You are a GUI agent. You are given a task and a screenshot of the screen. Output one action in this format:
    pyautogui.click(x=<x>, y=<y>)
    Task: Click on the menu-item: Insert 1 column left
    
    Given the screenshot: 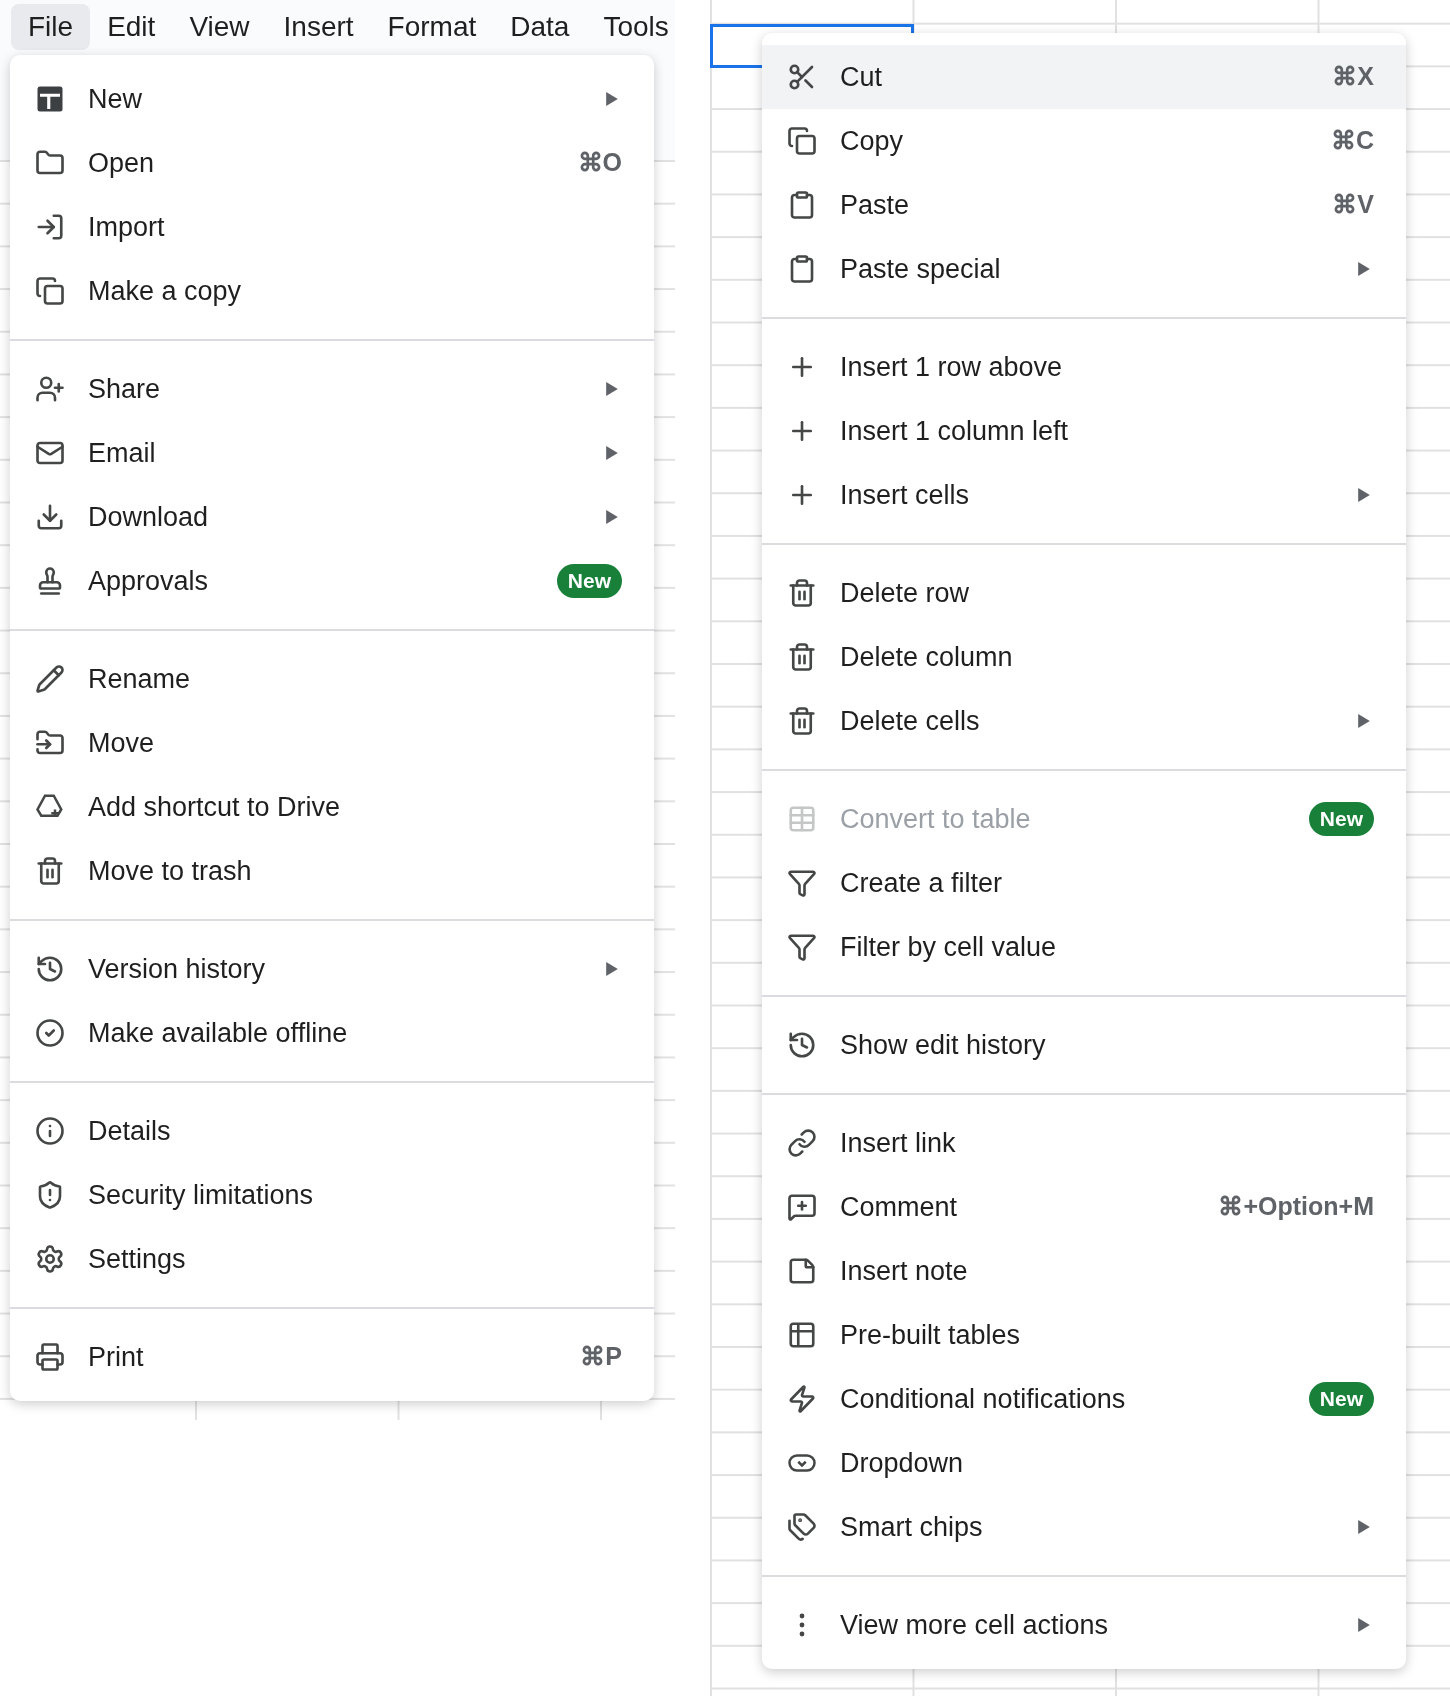 What is the action you would take?
    pyautogui.click(x=1084, y=431)
    